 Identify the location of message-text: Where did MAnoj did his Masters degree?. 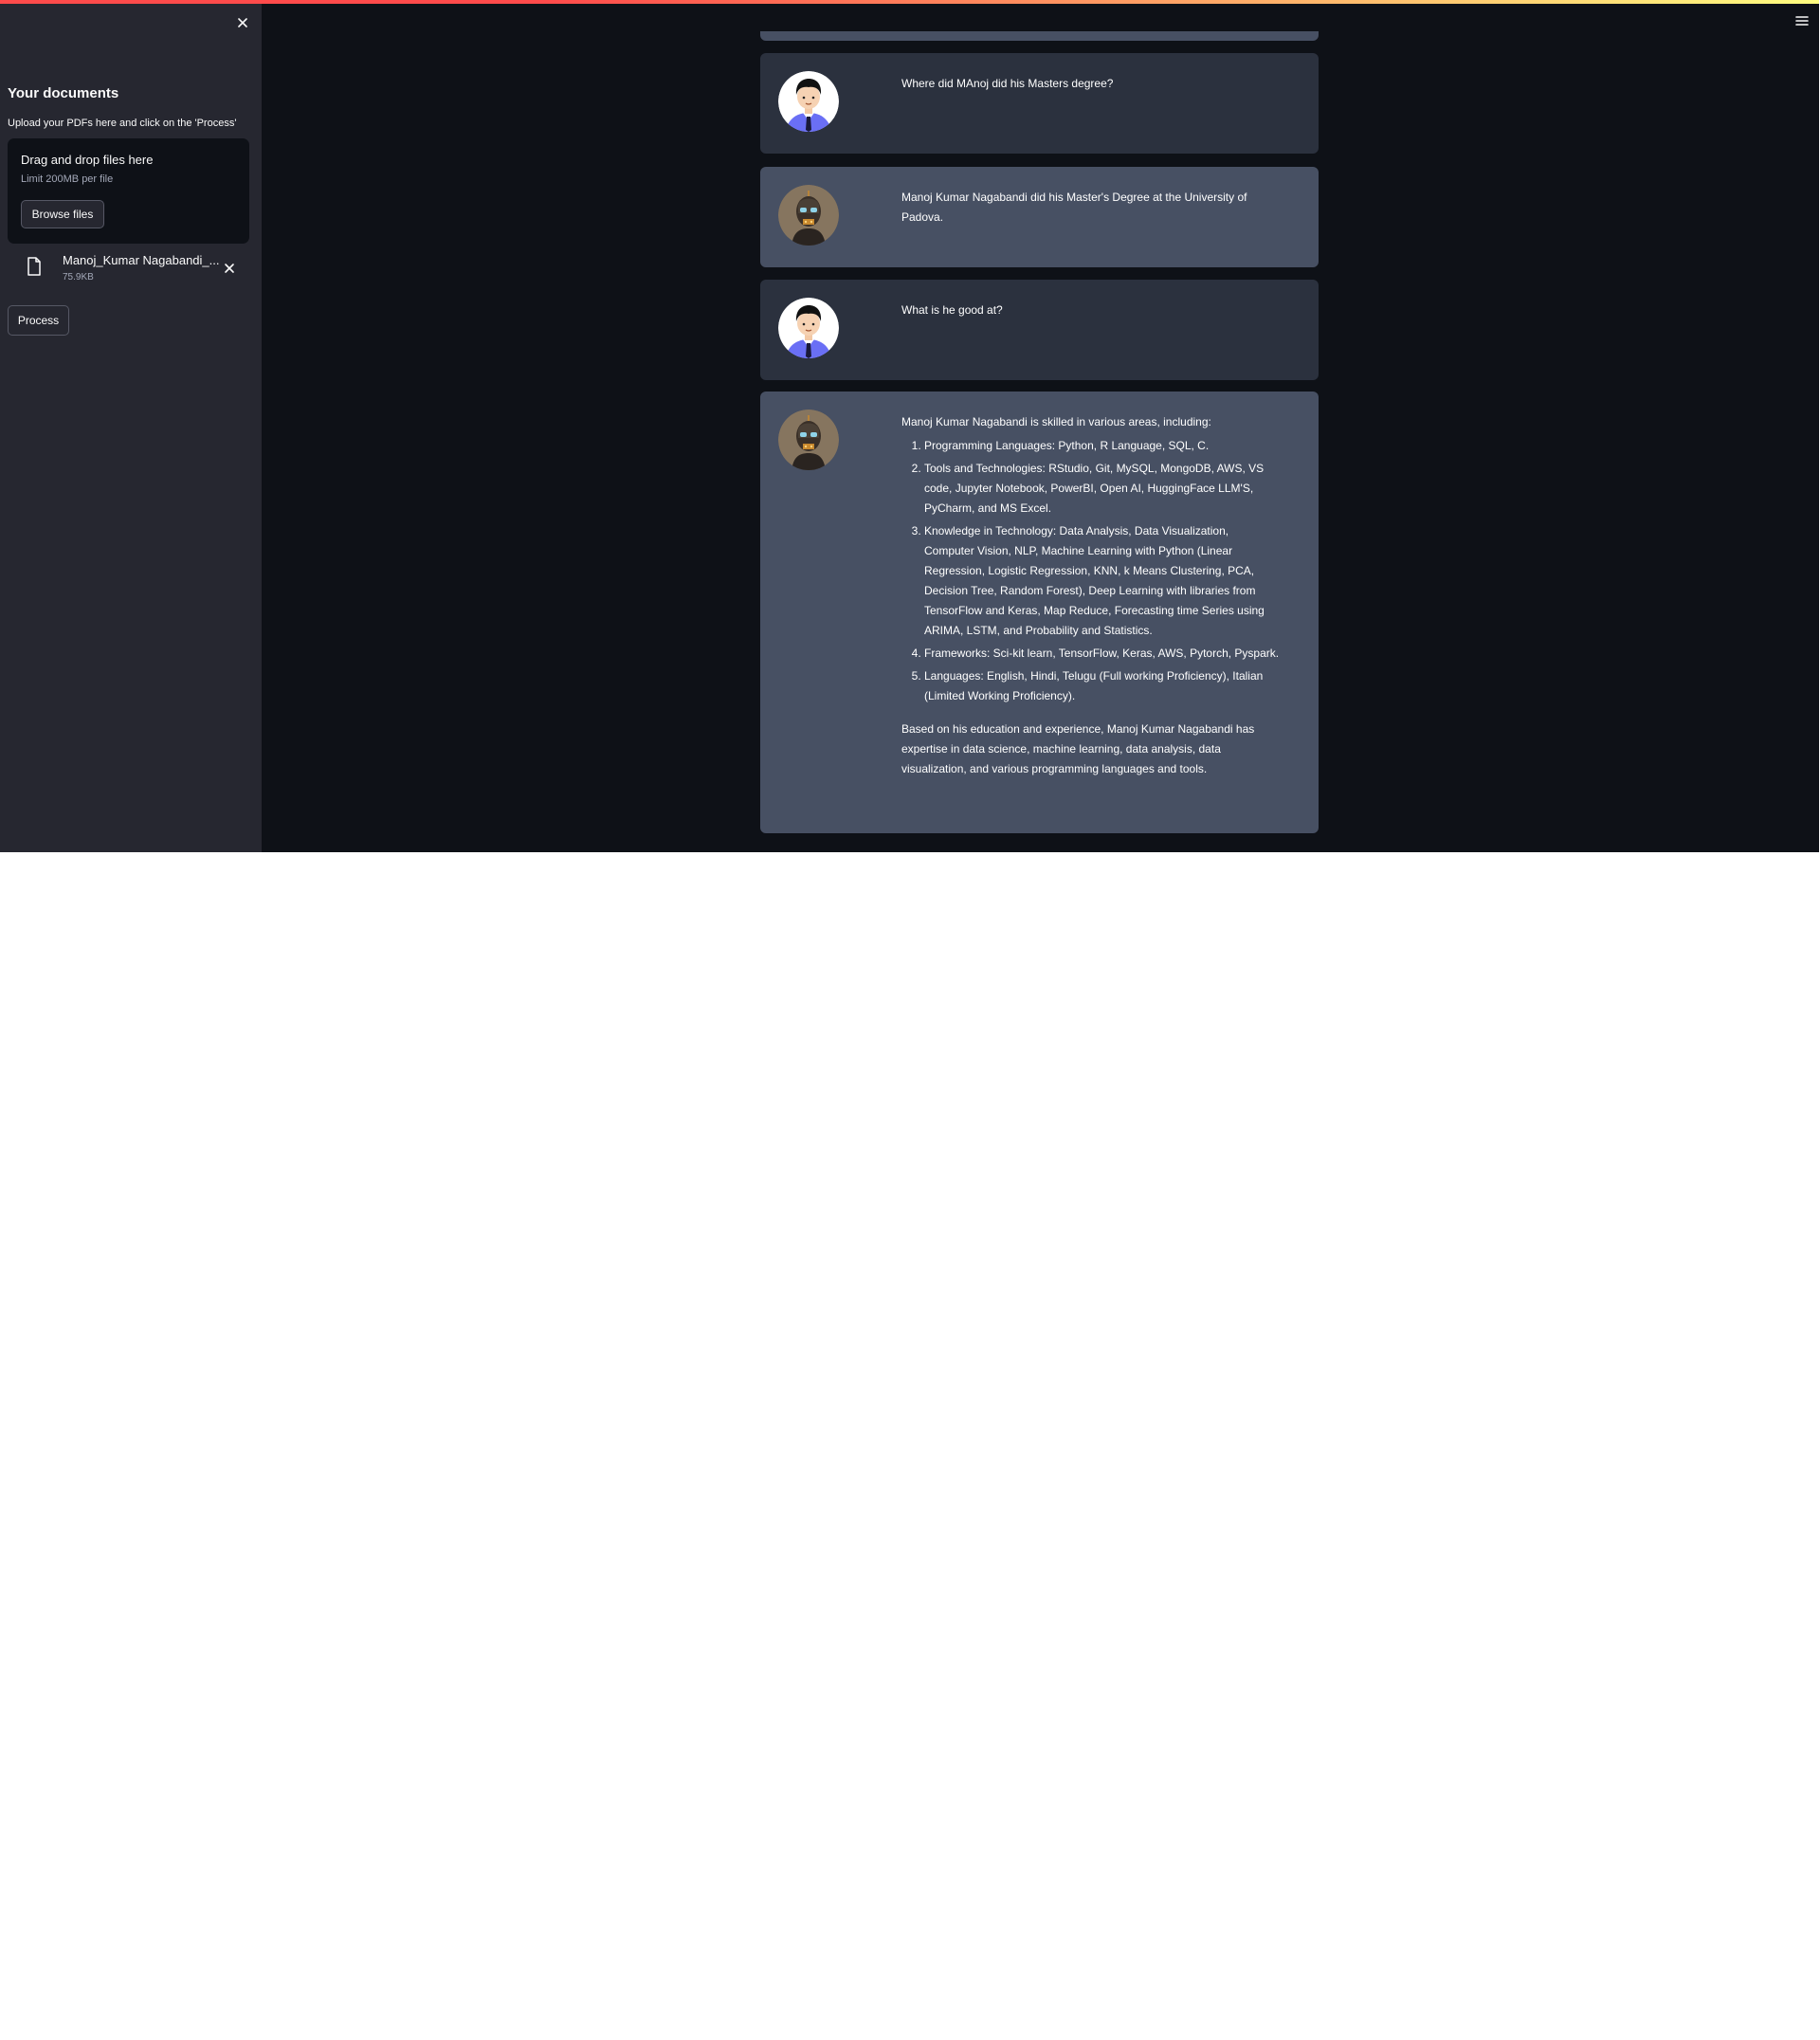
(1007, 84).